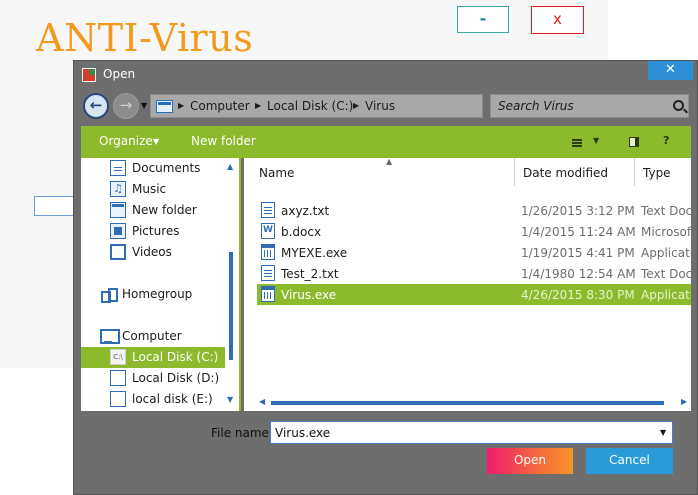 This screenshot has width=698, height=495. I want to click on nav-item-new-folder: New folder, so click(167, 210).